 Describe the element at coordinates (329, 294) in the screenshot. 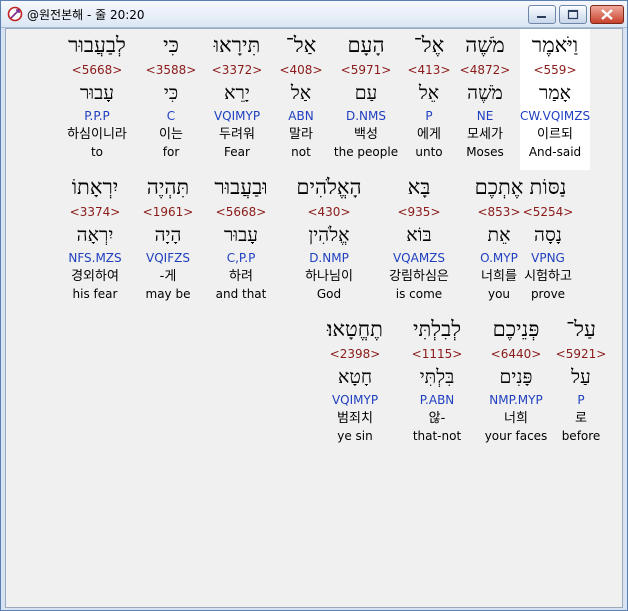

I see `english-gloss: God` at that location.